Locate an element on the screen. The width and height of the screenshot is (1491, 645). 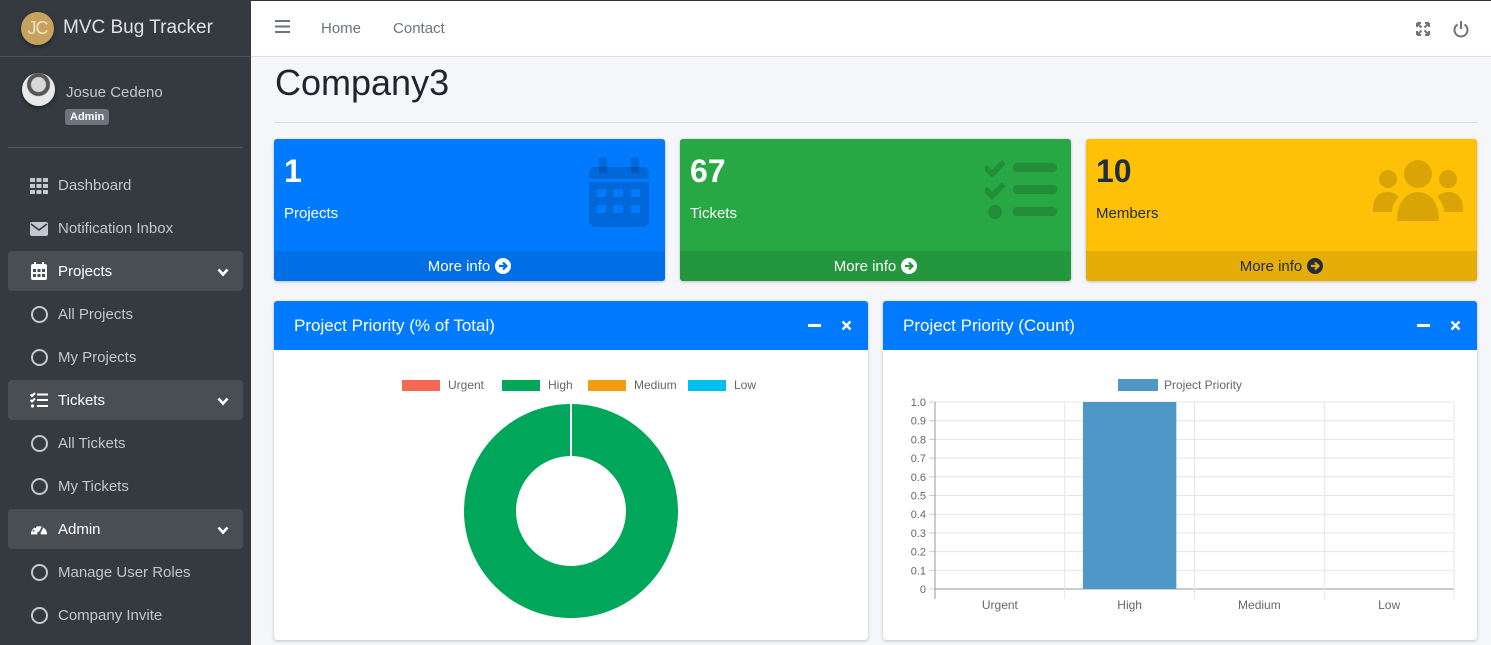
sidebar-item-manage-user-roles: Manage User Roles is located at coordinates (125, 572).